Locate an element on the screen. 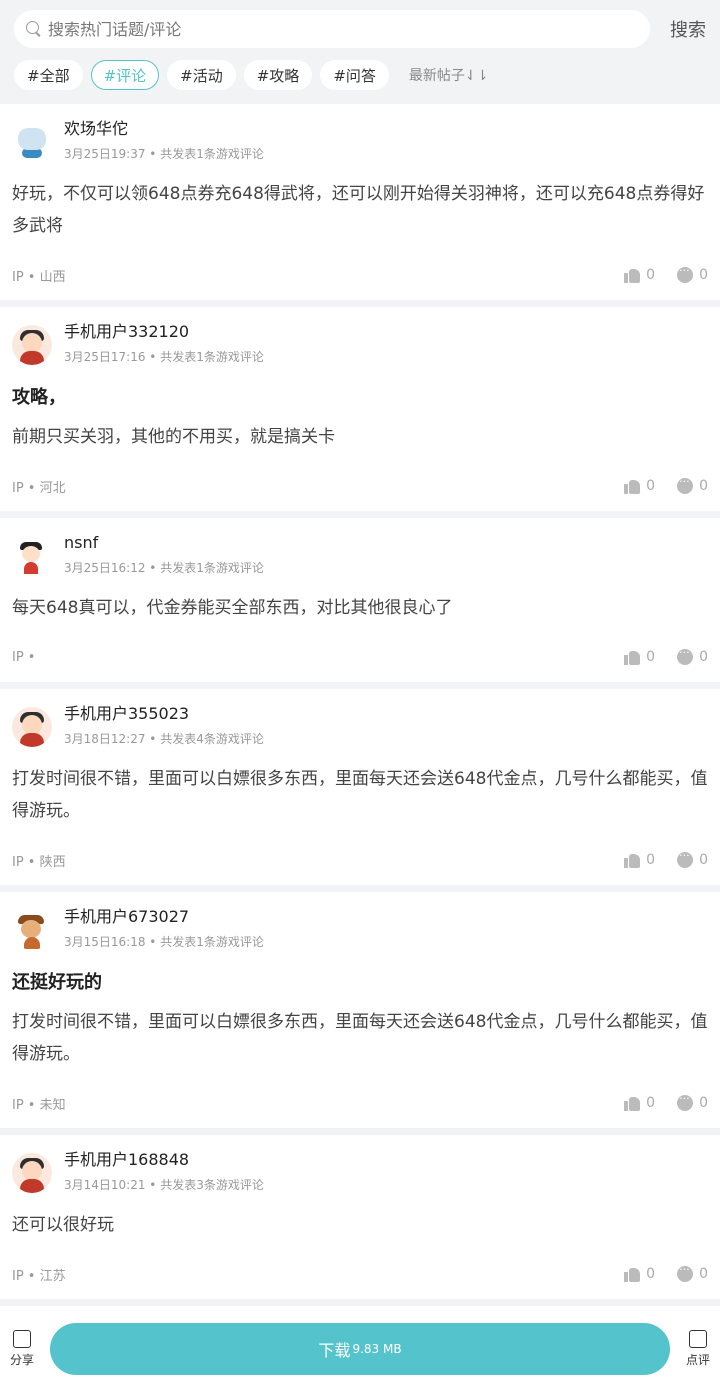  post-footer: IP • 江苏 0 0 is located at coordinates (360, 1274).